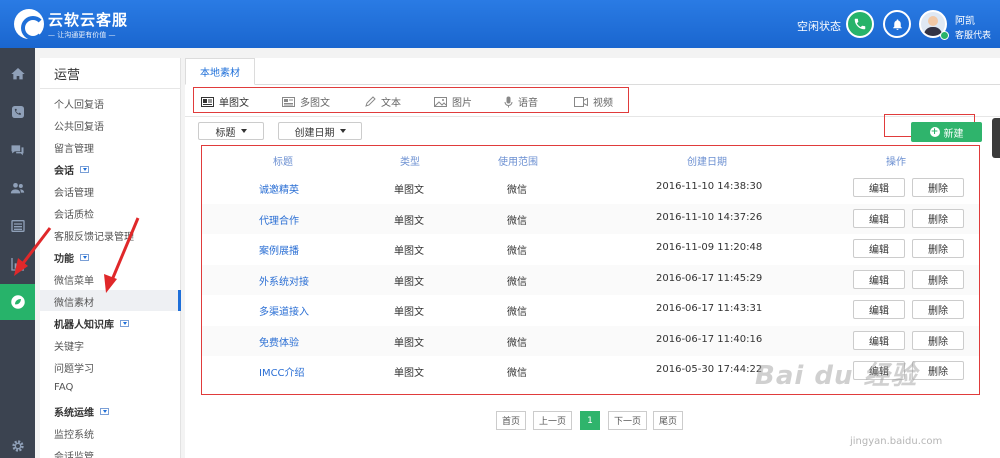 This screenshot has width=1000, height=458. What do you see at coordinates (282, 371) in the screenshot?
I see `row-title-link: IMCC介绍` at bounding box center [282, 371].